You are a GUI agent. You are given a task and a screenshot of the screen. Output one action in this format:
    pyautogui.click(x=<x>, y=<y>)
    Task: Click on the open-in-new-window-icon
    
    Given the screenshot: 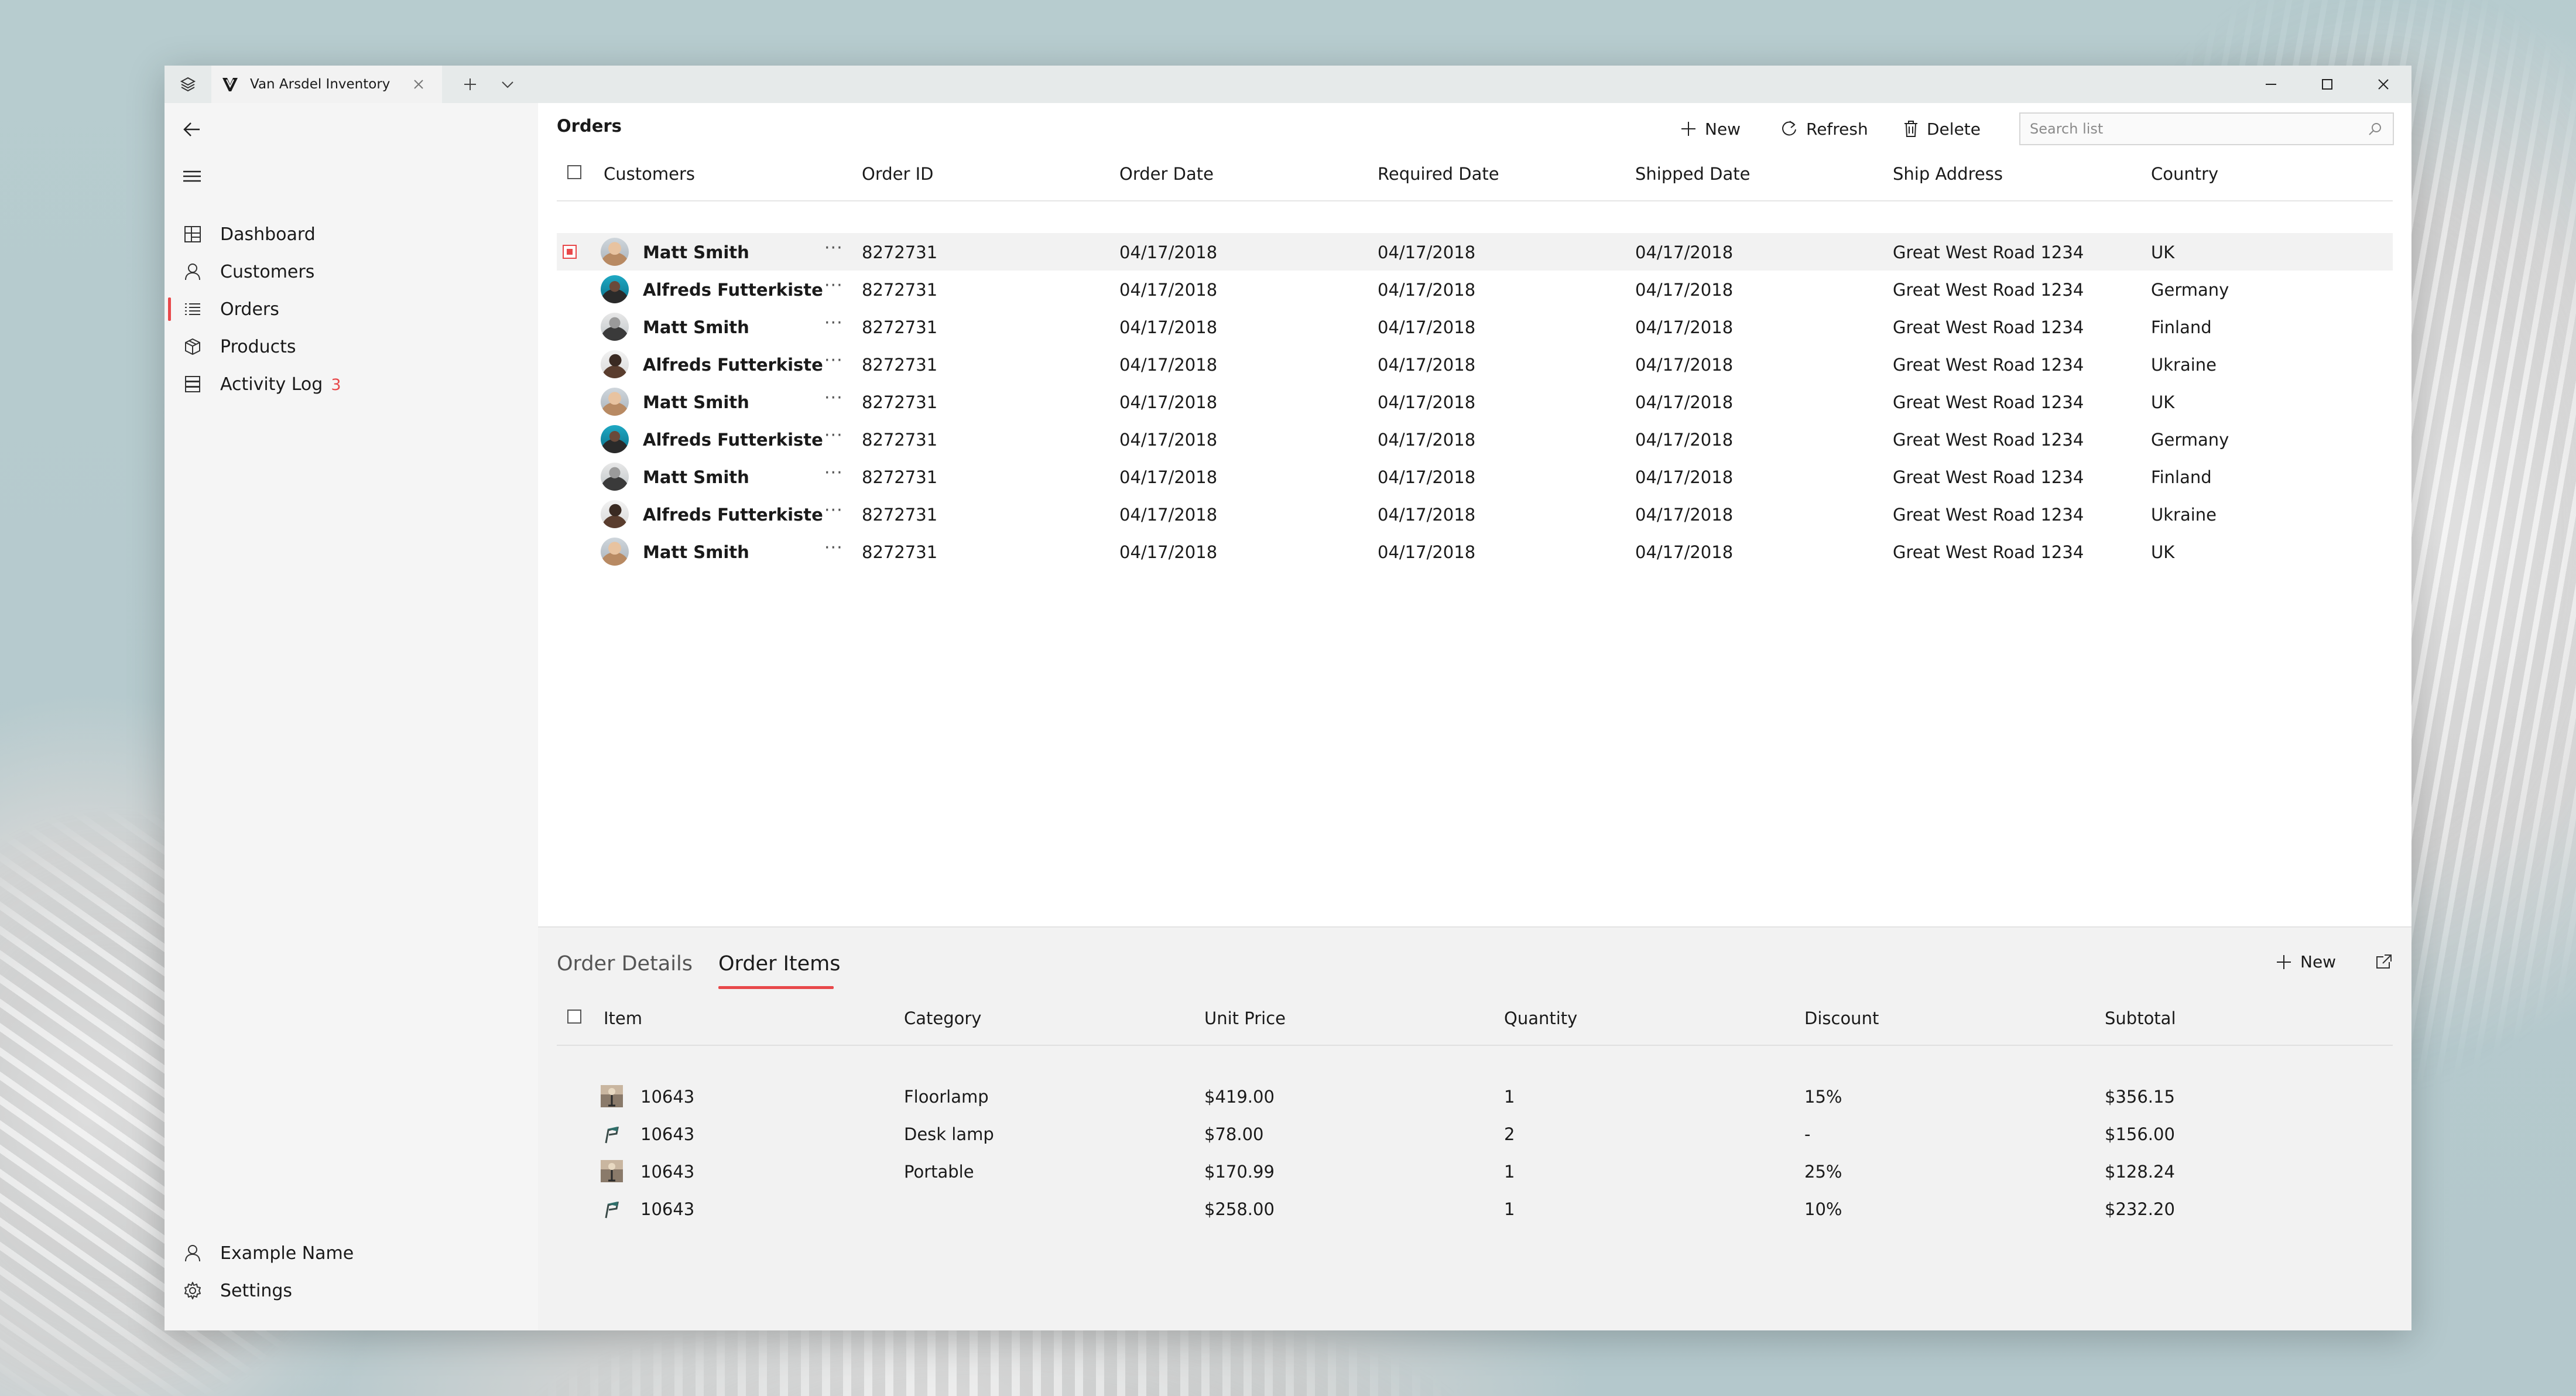 What is the action you would take?
    pyautogui.click(x=2384, y=962)
    